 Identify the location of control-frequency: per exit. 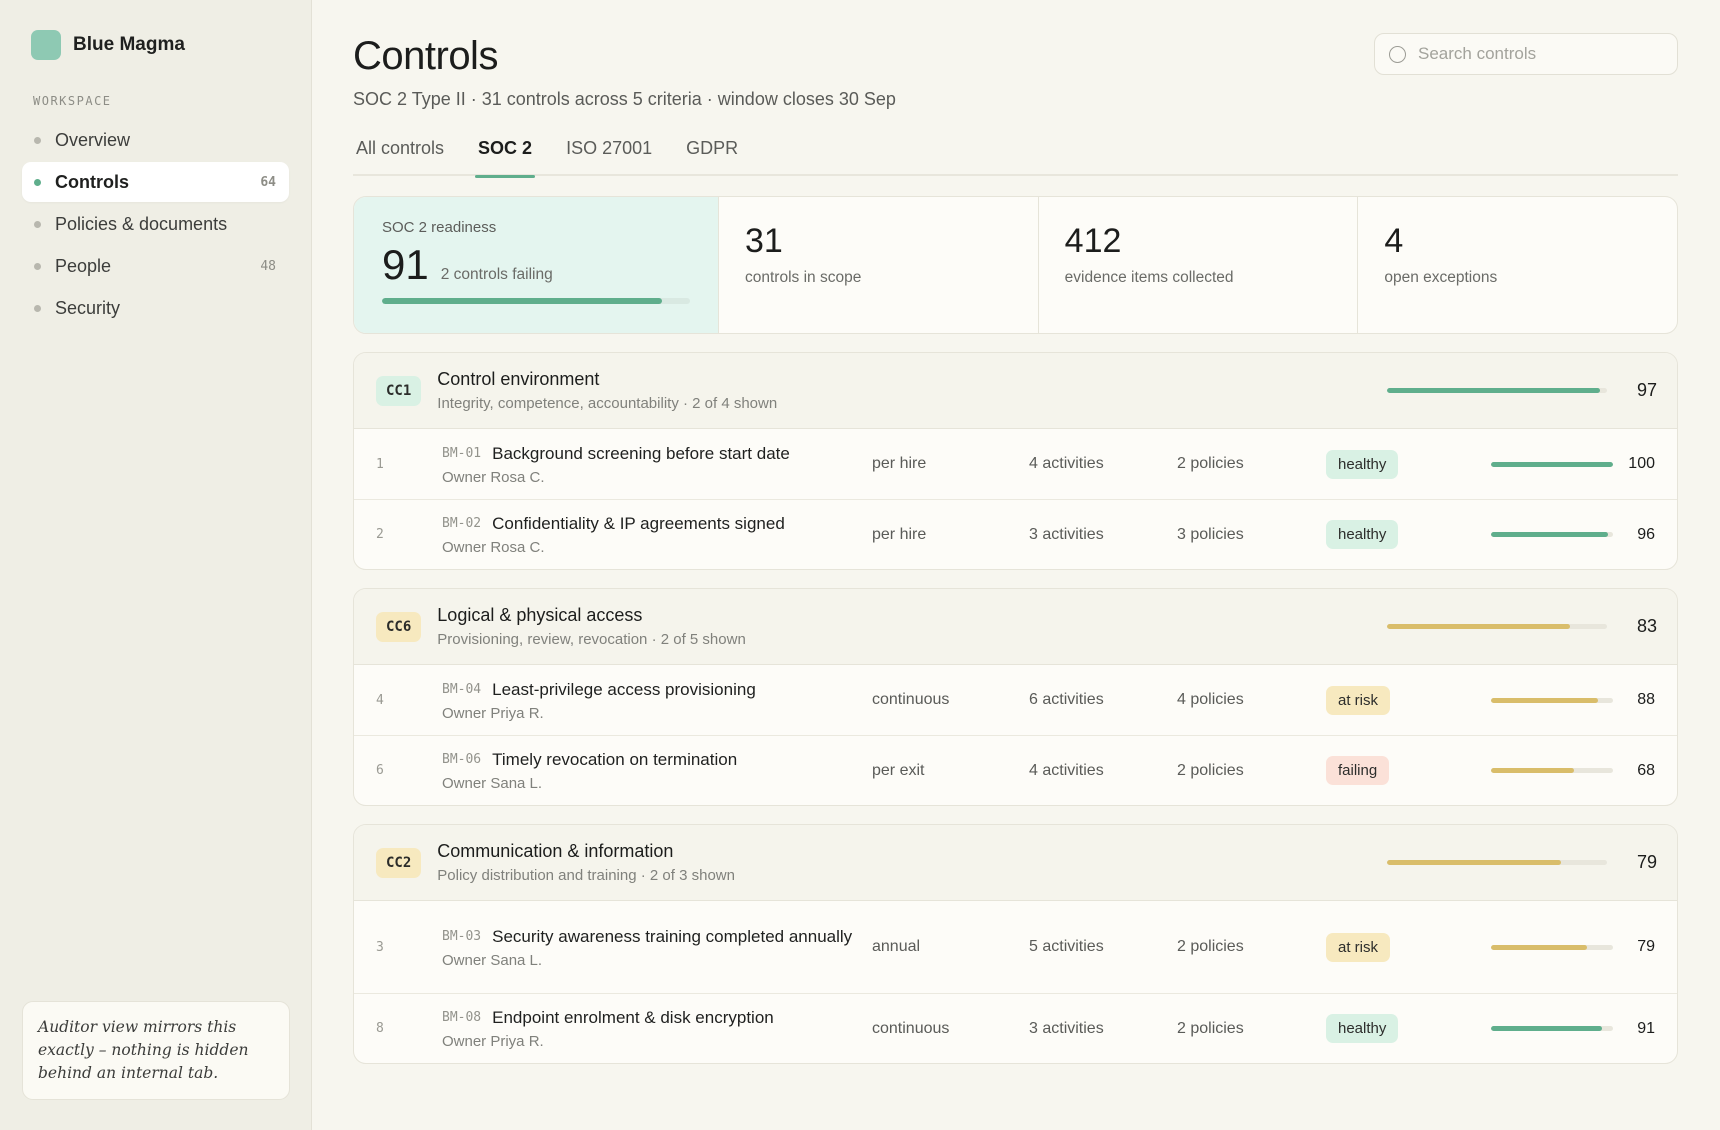
(898, 770).